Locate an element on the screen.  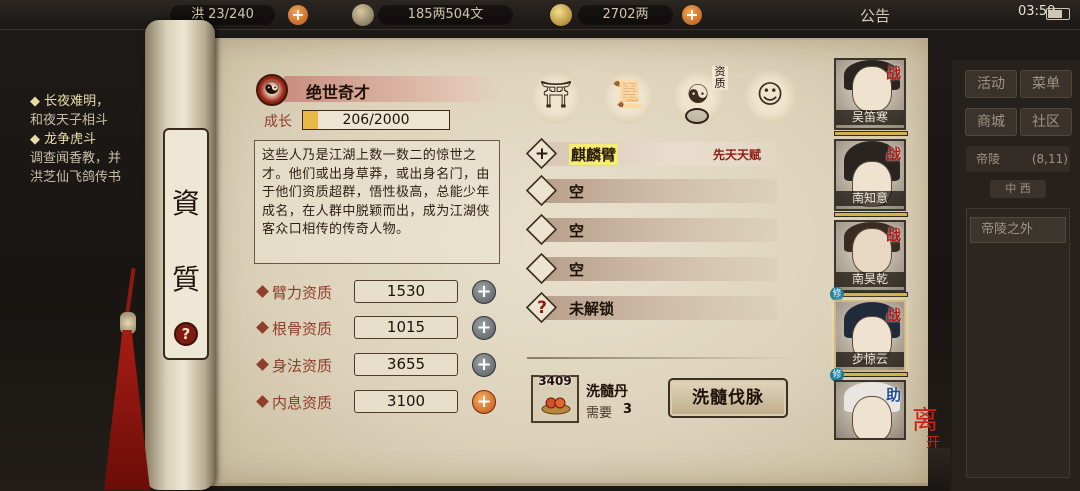
divider is located at coordinates (662, 358).